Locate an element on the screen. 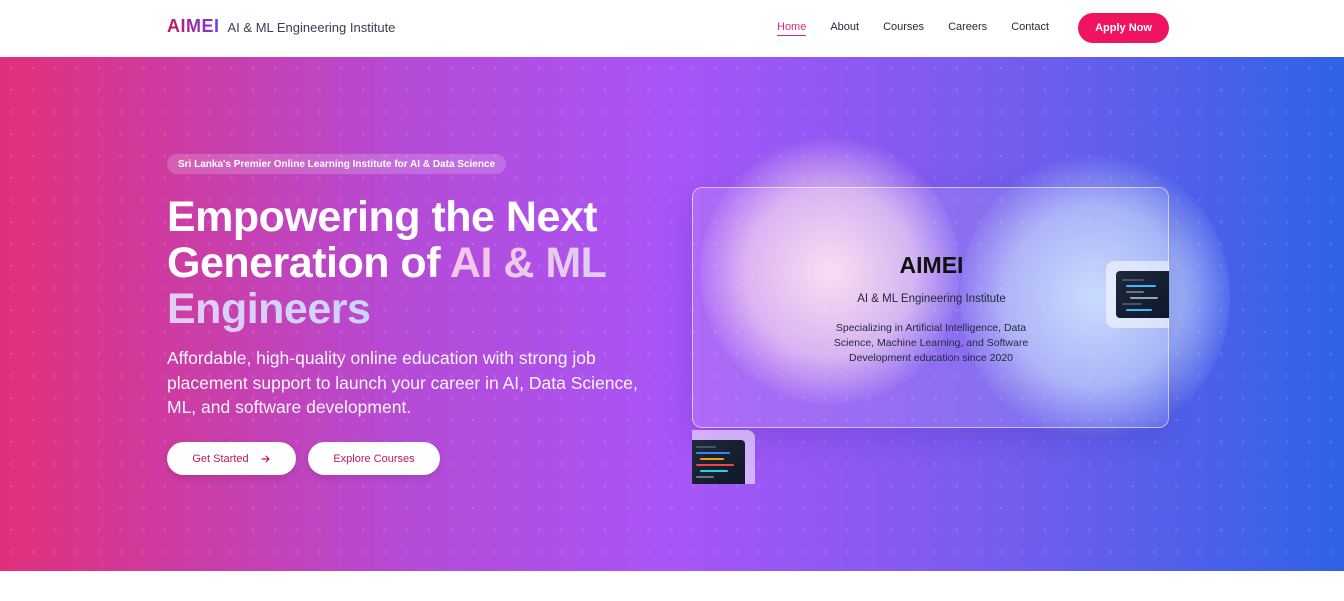 Image resolution: width=1344 pixels, height=601 pixels. get-started-button: Get Started is located at coordinates (231, 458).